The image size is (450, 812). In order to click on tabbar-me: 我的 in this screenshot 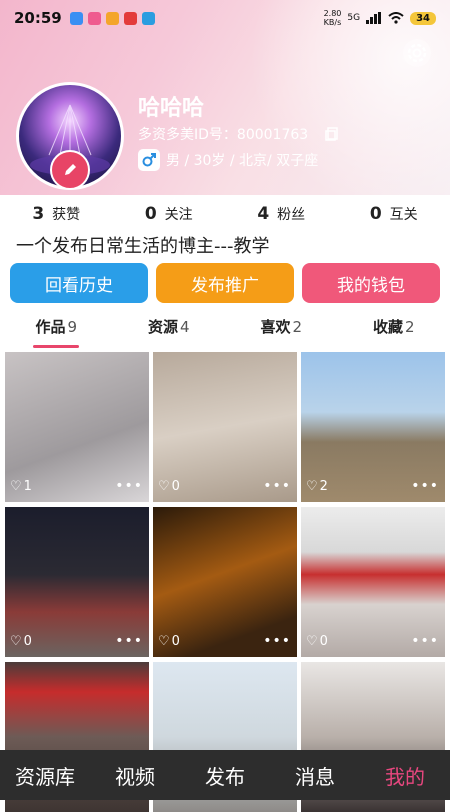, I will do `click(405, 775)`.